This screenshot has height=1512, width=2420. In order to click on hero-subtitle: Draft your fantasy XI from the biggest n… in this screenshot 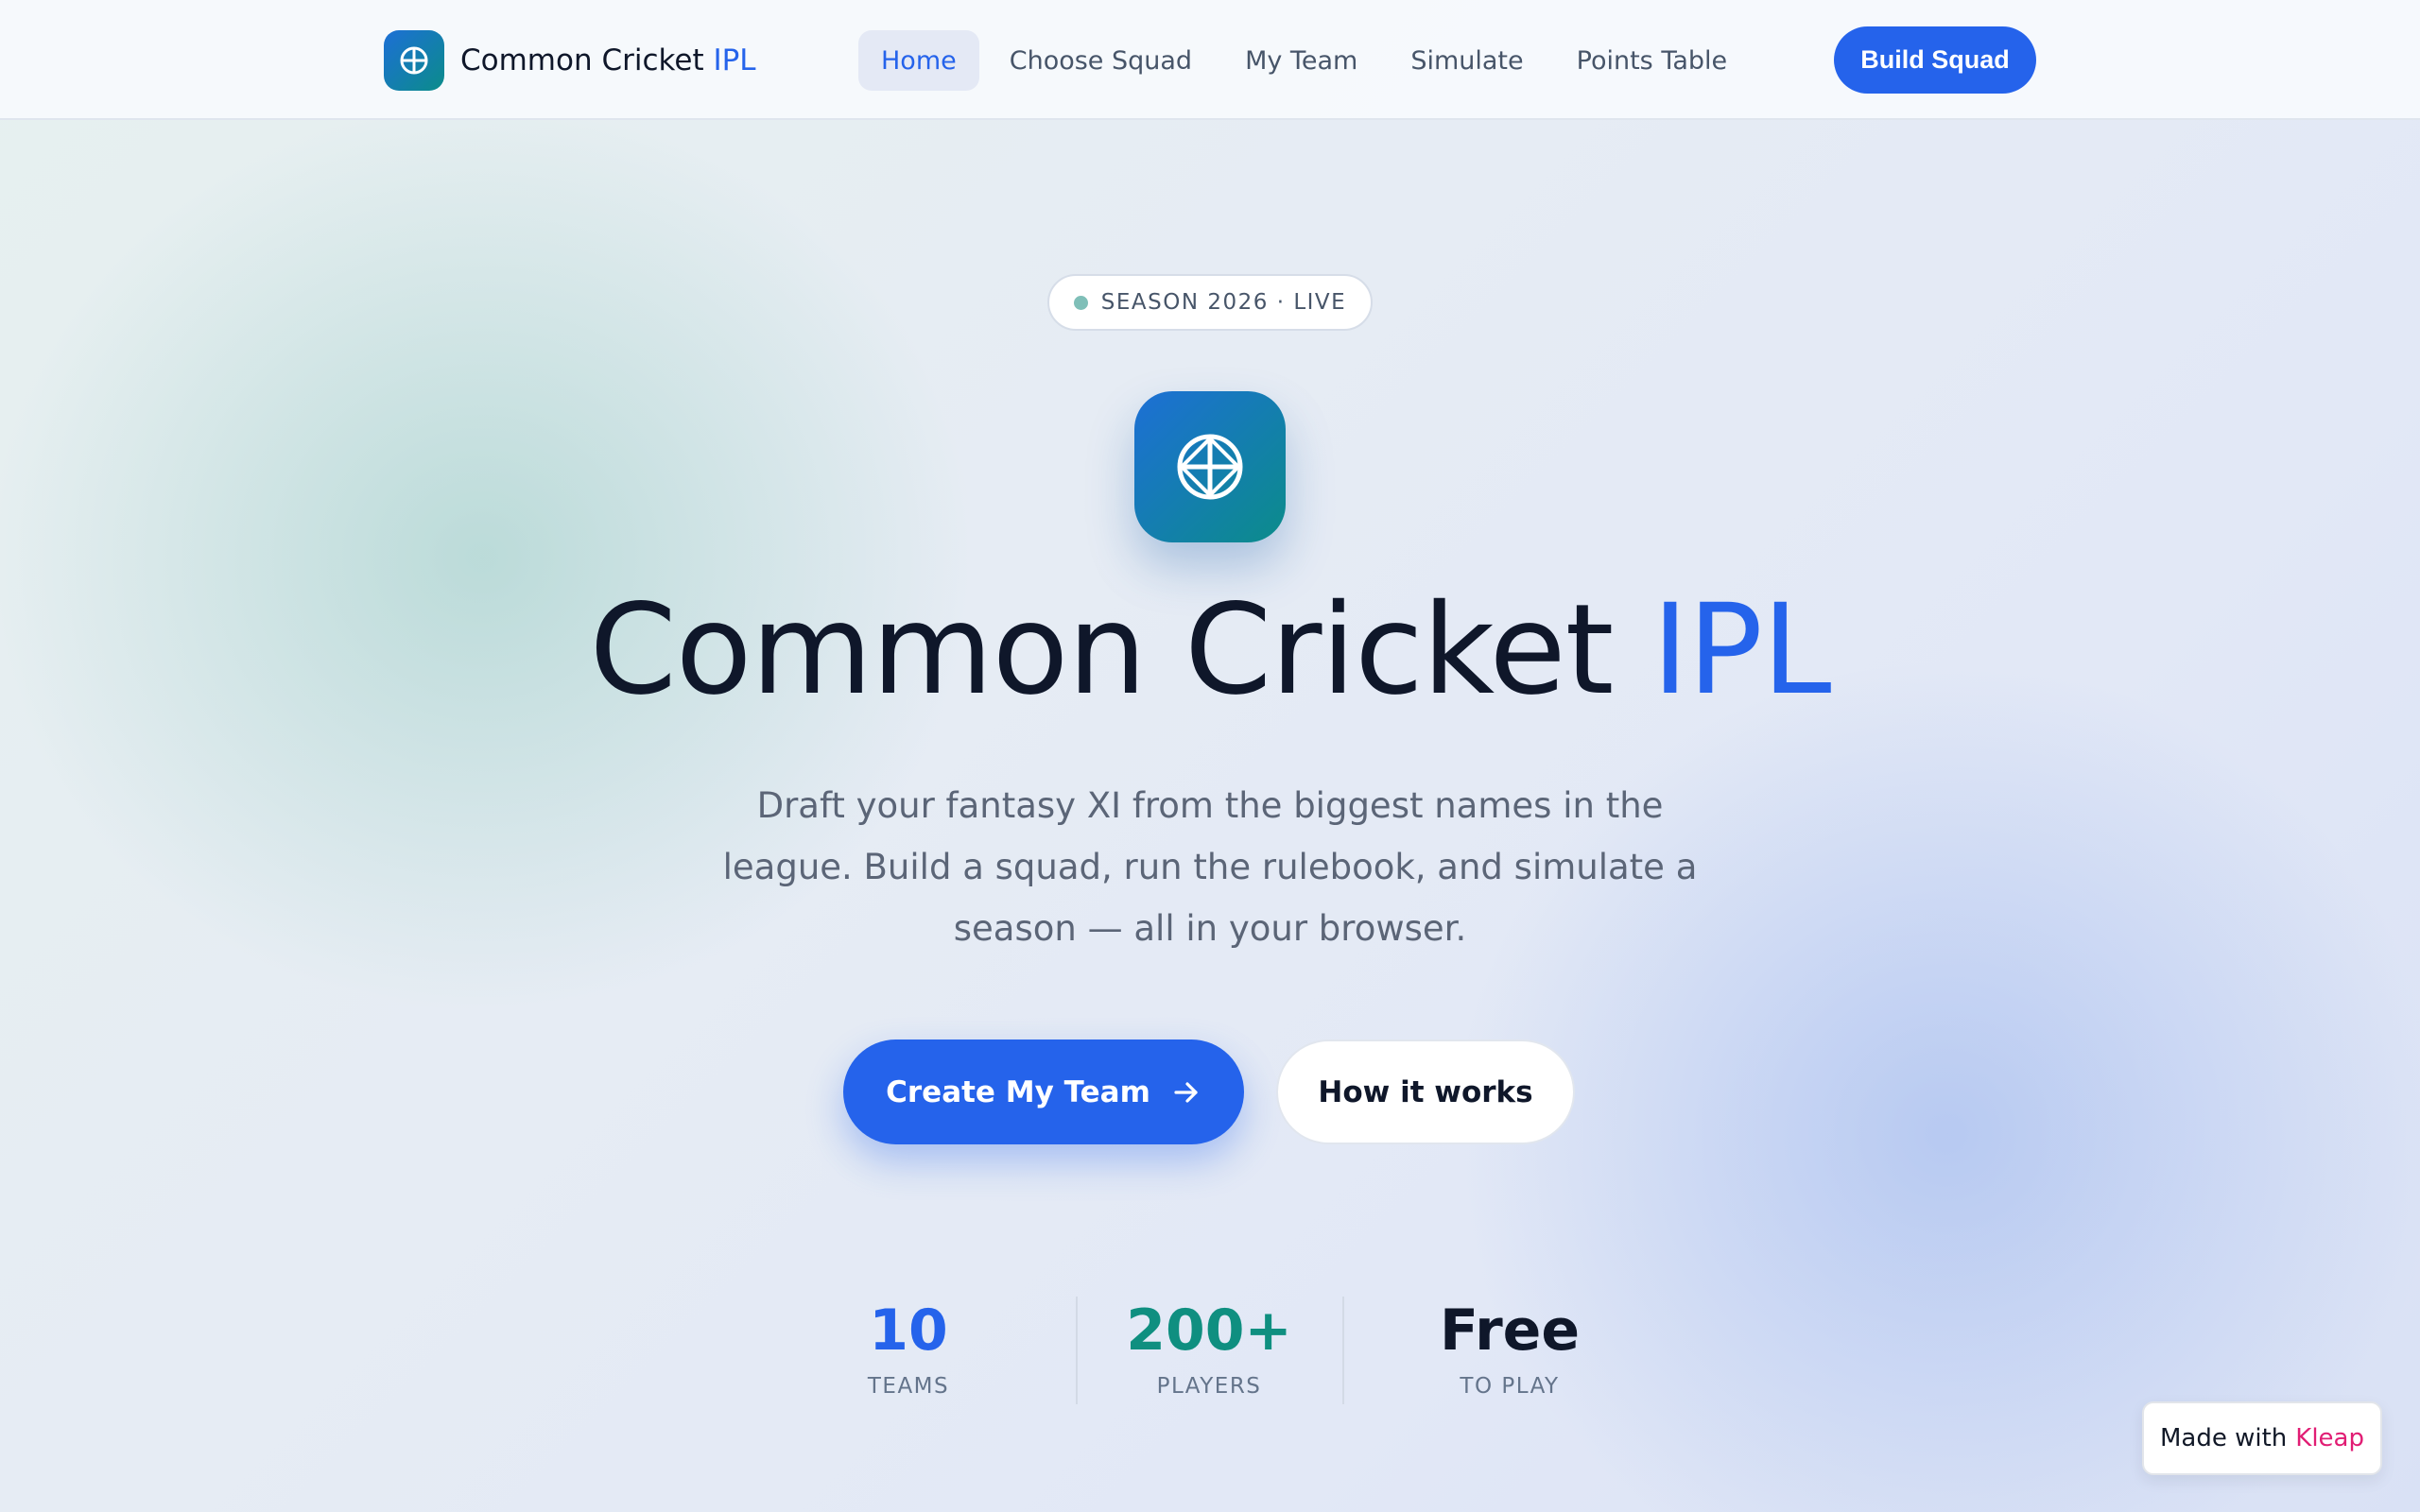, I will do `click(1210, 867)`.